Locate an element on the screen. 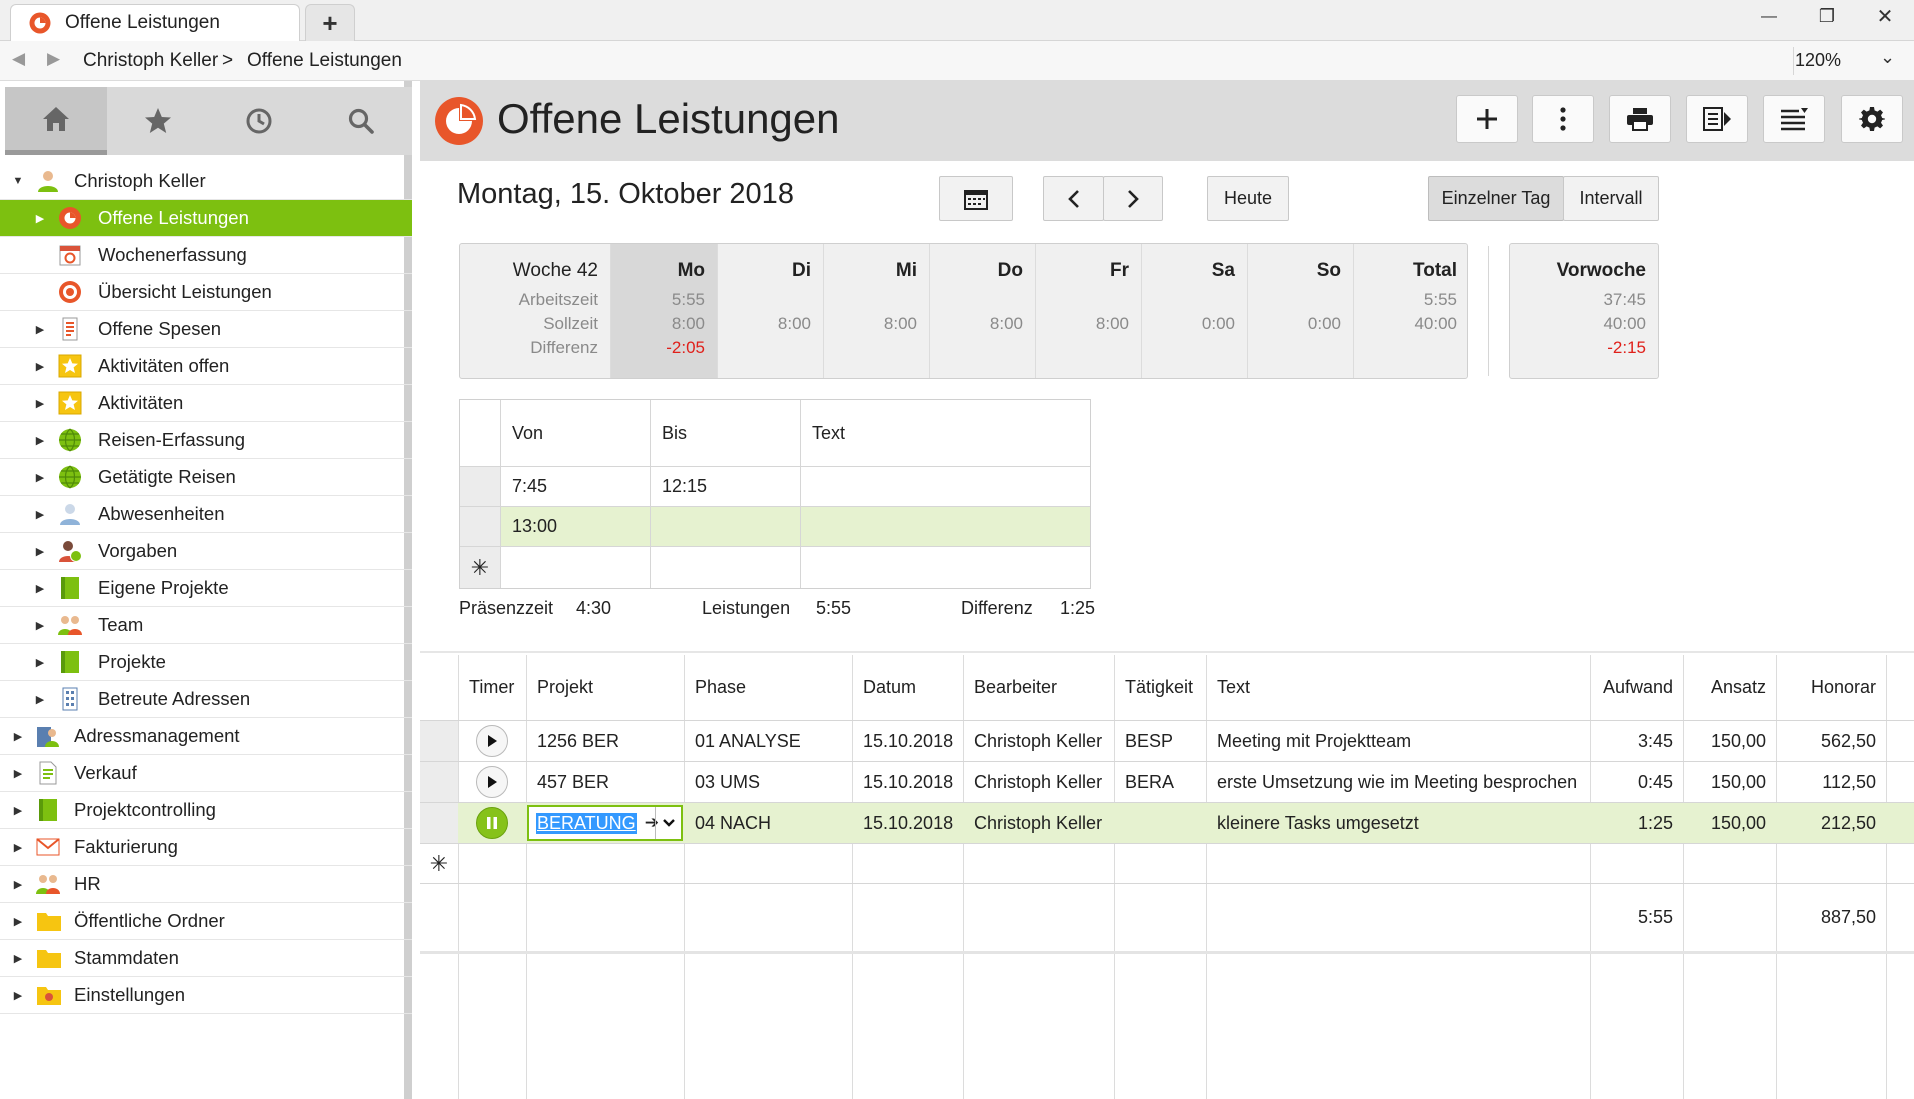  project-combobox: BERATUNG ➔ is located at coordinates (605, 823).